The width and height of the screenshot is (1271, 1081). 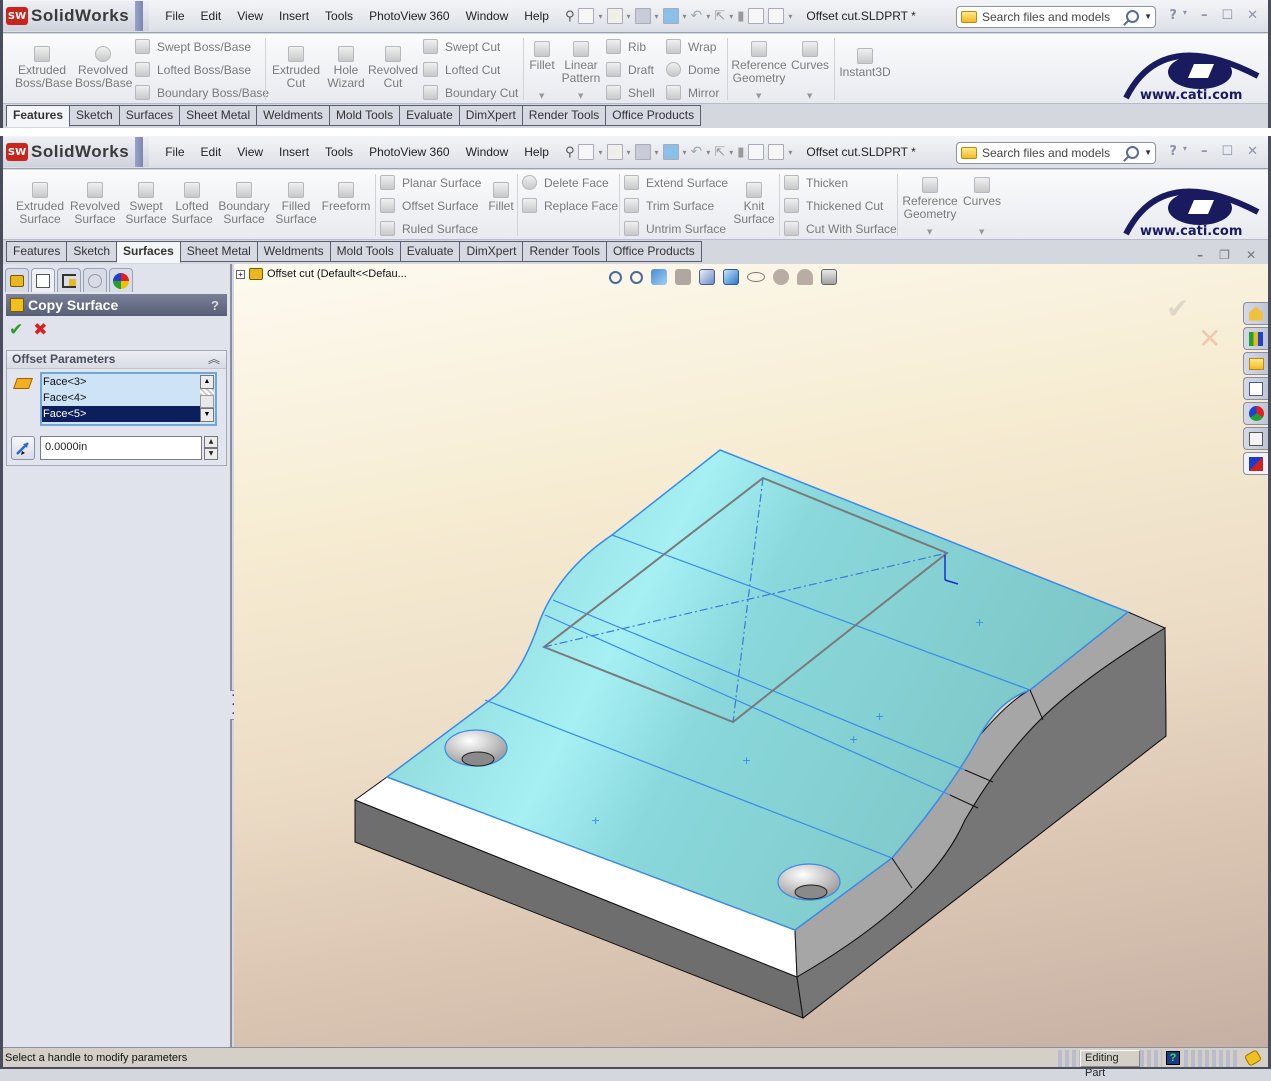 I want to click on tab-weldments: Weldments, so click(x=293, y=115).